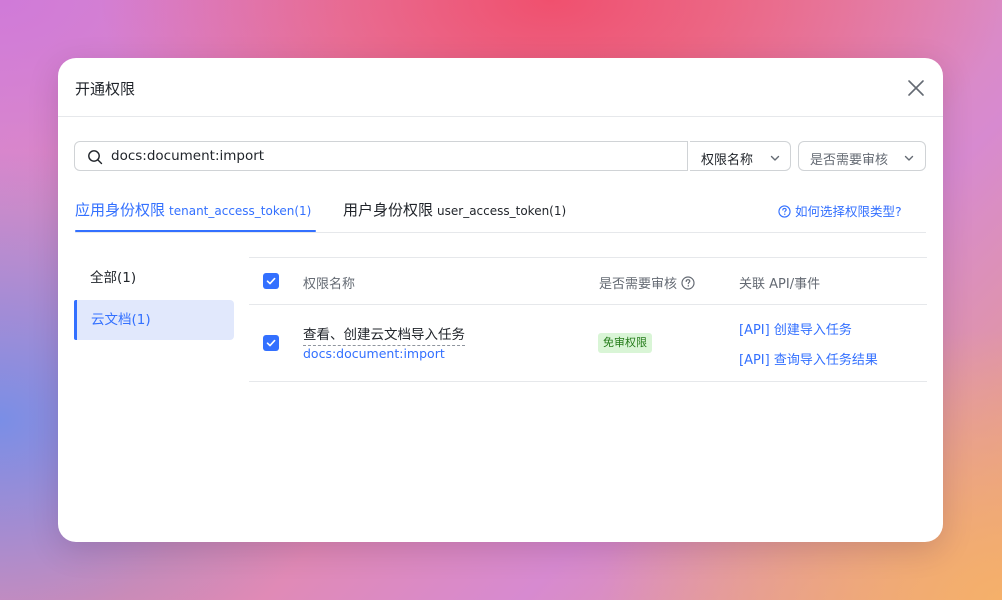 The image size is (1002, 600). I want to click on search-box, so click(381, 156).